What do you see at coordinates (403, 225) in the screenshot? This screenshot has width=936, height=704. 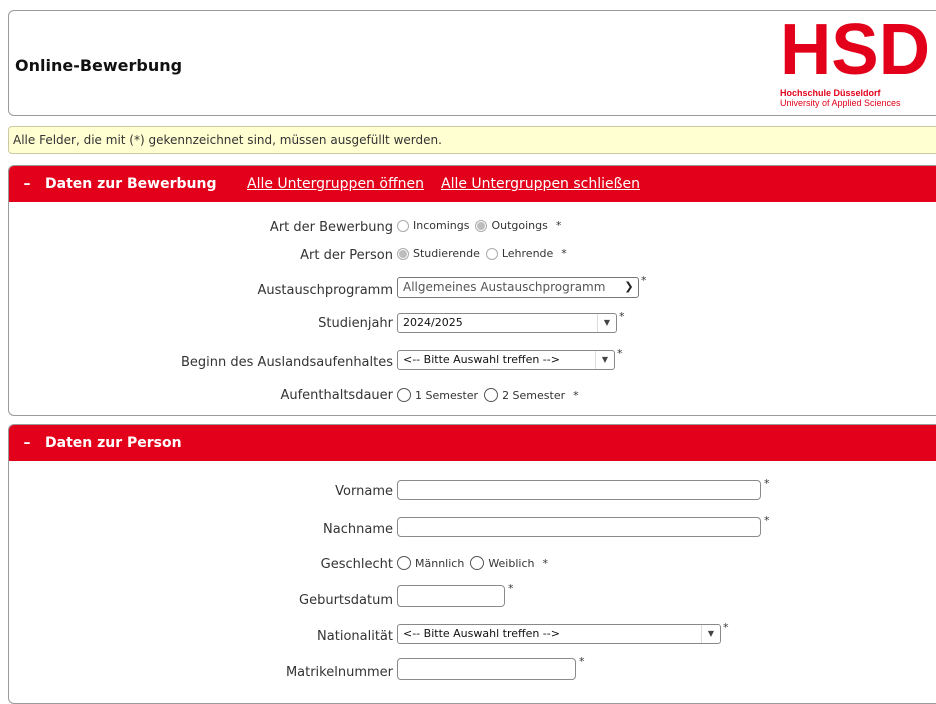 I see `radio-incomings` at bounding box center [403, 225].